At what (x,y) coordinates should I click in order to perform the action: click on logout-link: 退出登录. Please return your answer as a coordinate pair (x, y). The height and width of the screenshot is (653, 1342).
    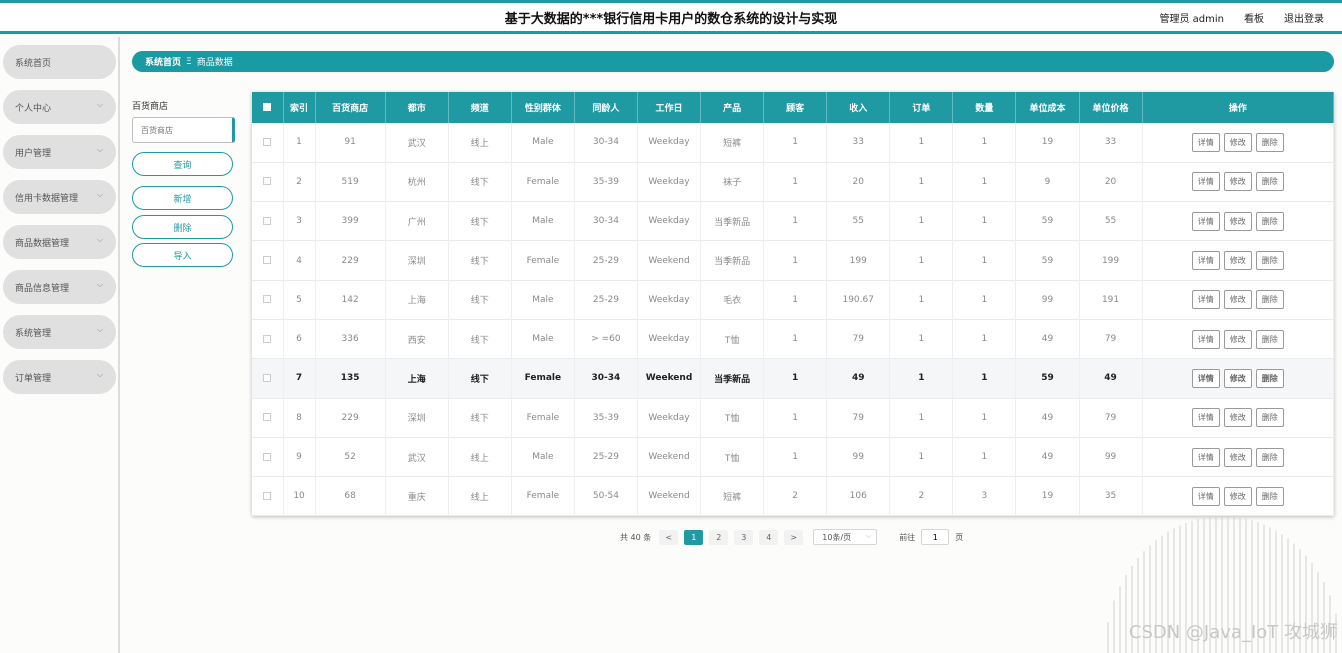
    Looking at the image, I should click on (1304, 17).